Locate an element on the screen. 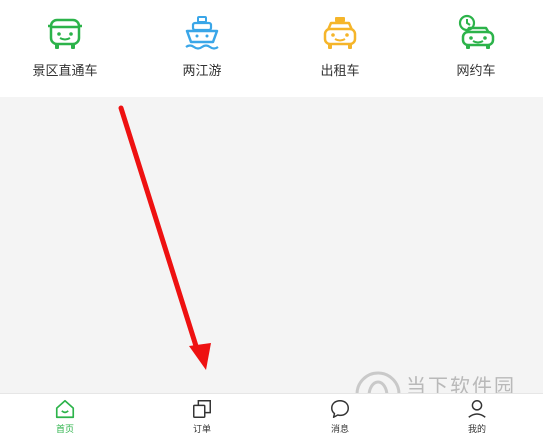  ride-hailing-car-icon is located at coordinates (476, 31).